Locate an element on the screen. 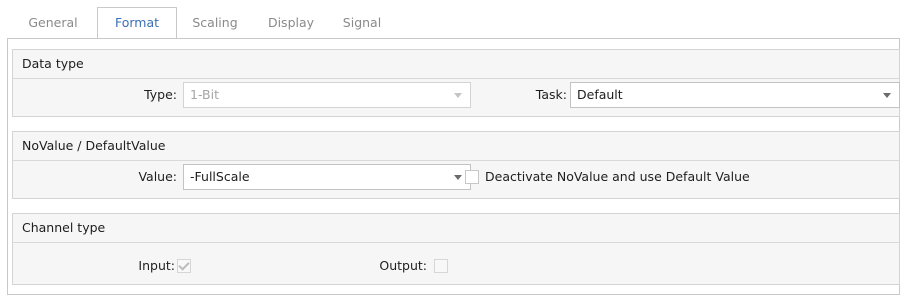 The width and height of the screenshot is (901, 302). input-checkbox is located at coordinates (184, 266).